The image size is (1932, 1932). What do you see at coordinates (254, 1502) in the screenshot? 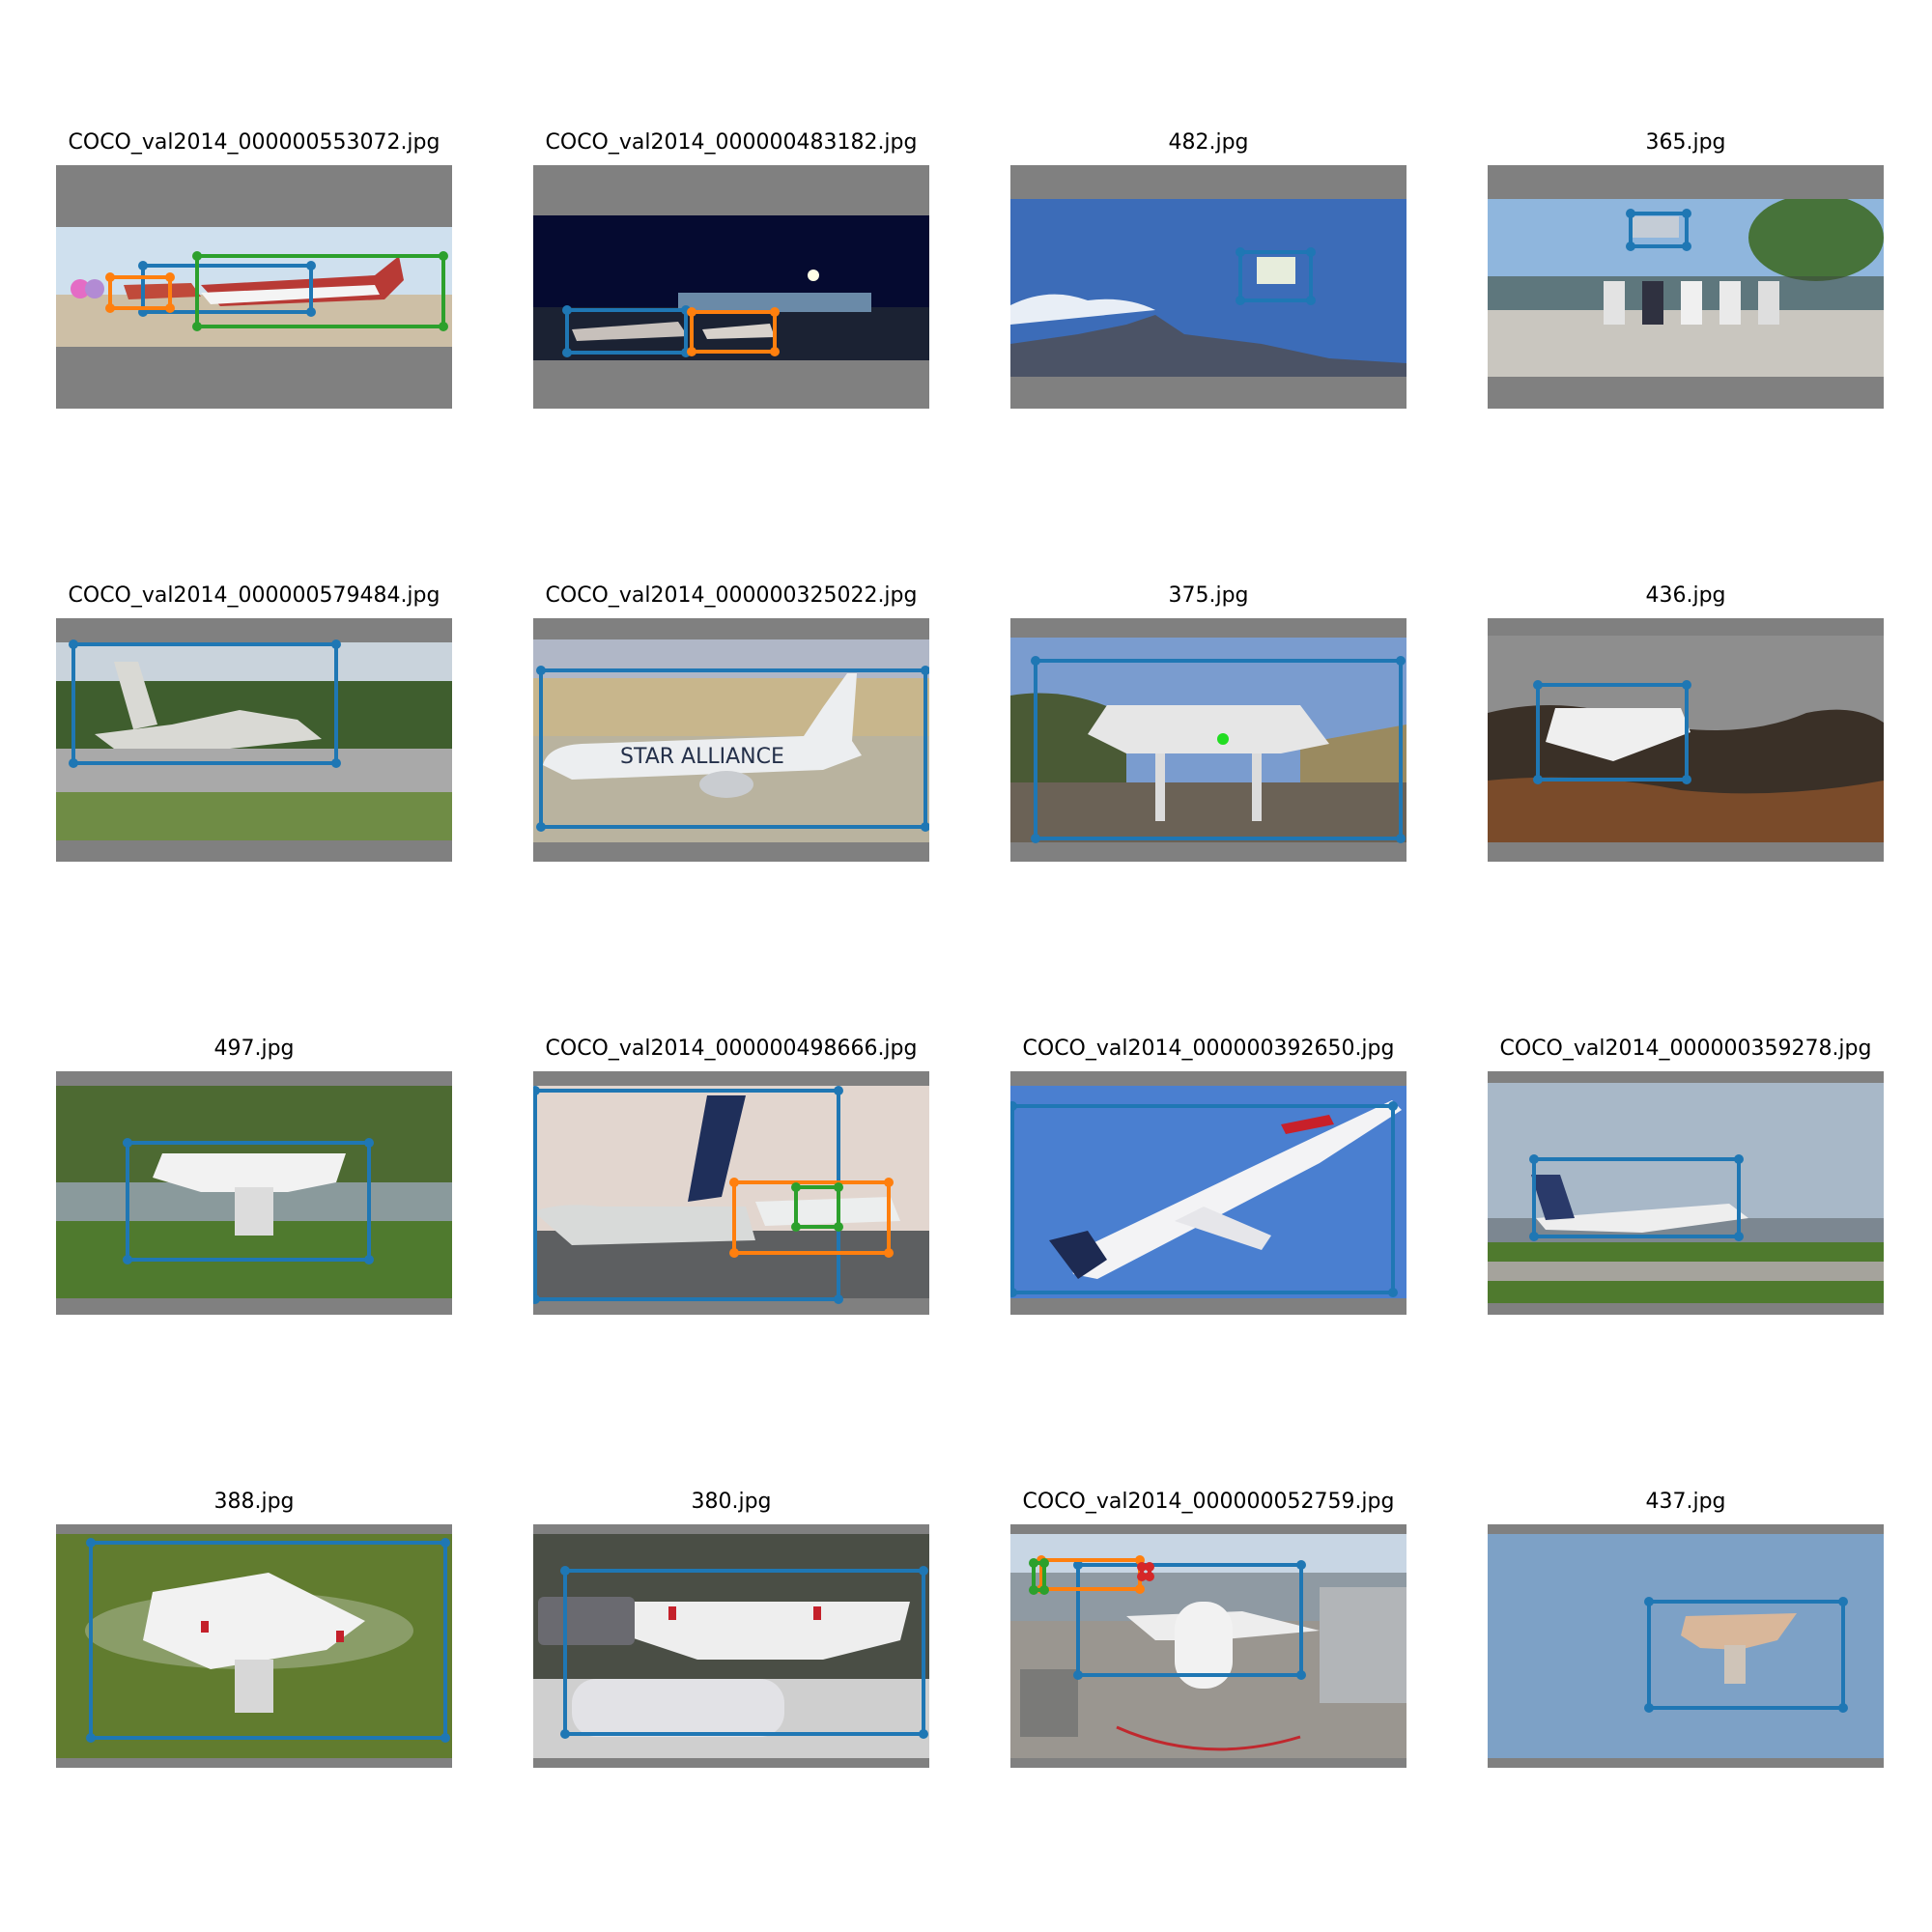
I see `tile-title: 388.jpg` at bounding box center [254, 1502].